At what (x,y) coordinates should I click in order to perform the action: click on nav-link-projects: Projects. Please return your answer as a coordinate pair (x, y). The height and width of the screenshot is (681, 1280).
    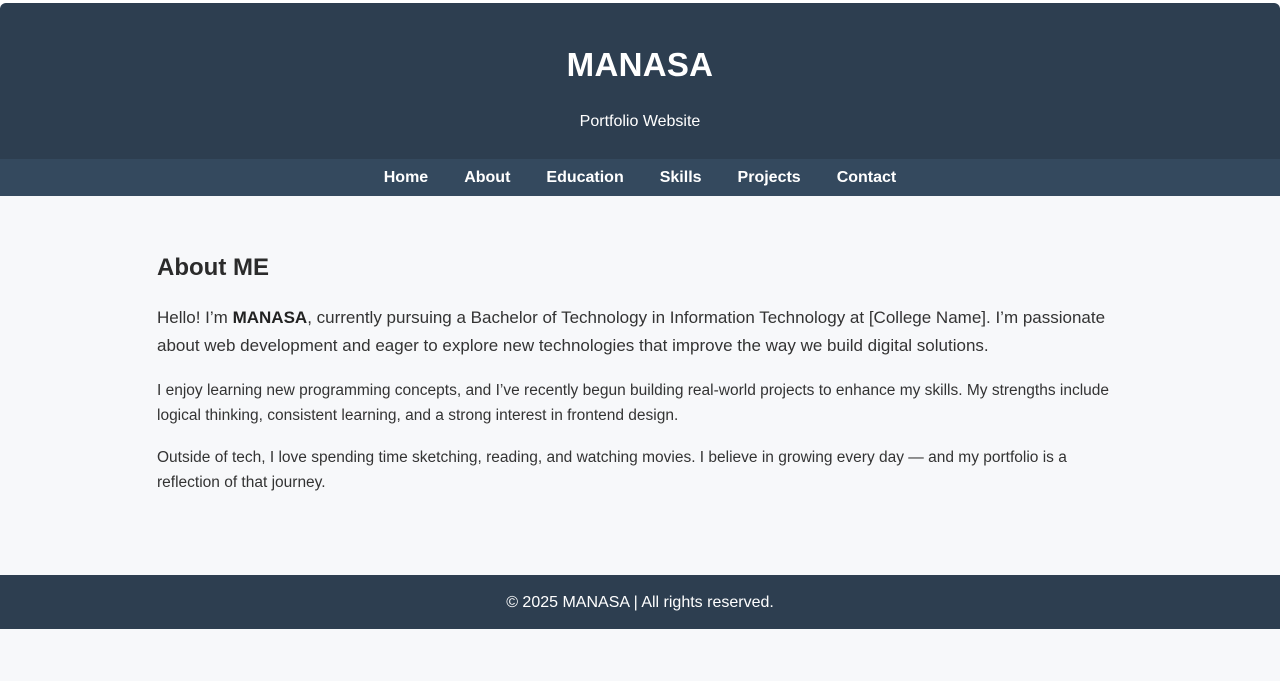
    Looking at the image, I should click on (769, 177).